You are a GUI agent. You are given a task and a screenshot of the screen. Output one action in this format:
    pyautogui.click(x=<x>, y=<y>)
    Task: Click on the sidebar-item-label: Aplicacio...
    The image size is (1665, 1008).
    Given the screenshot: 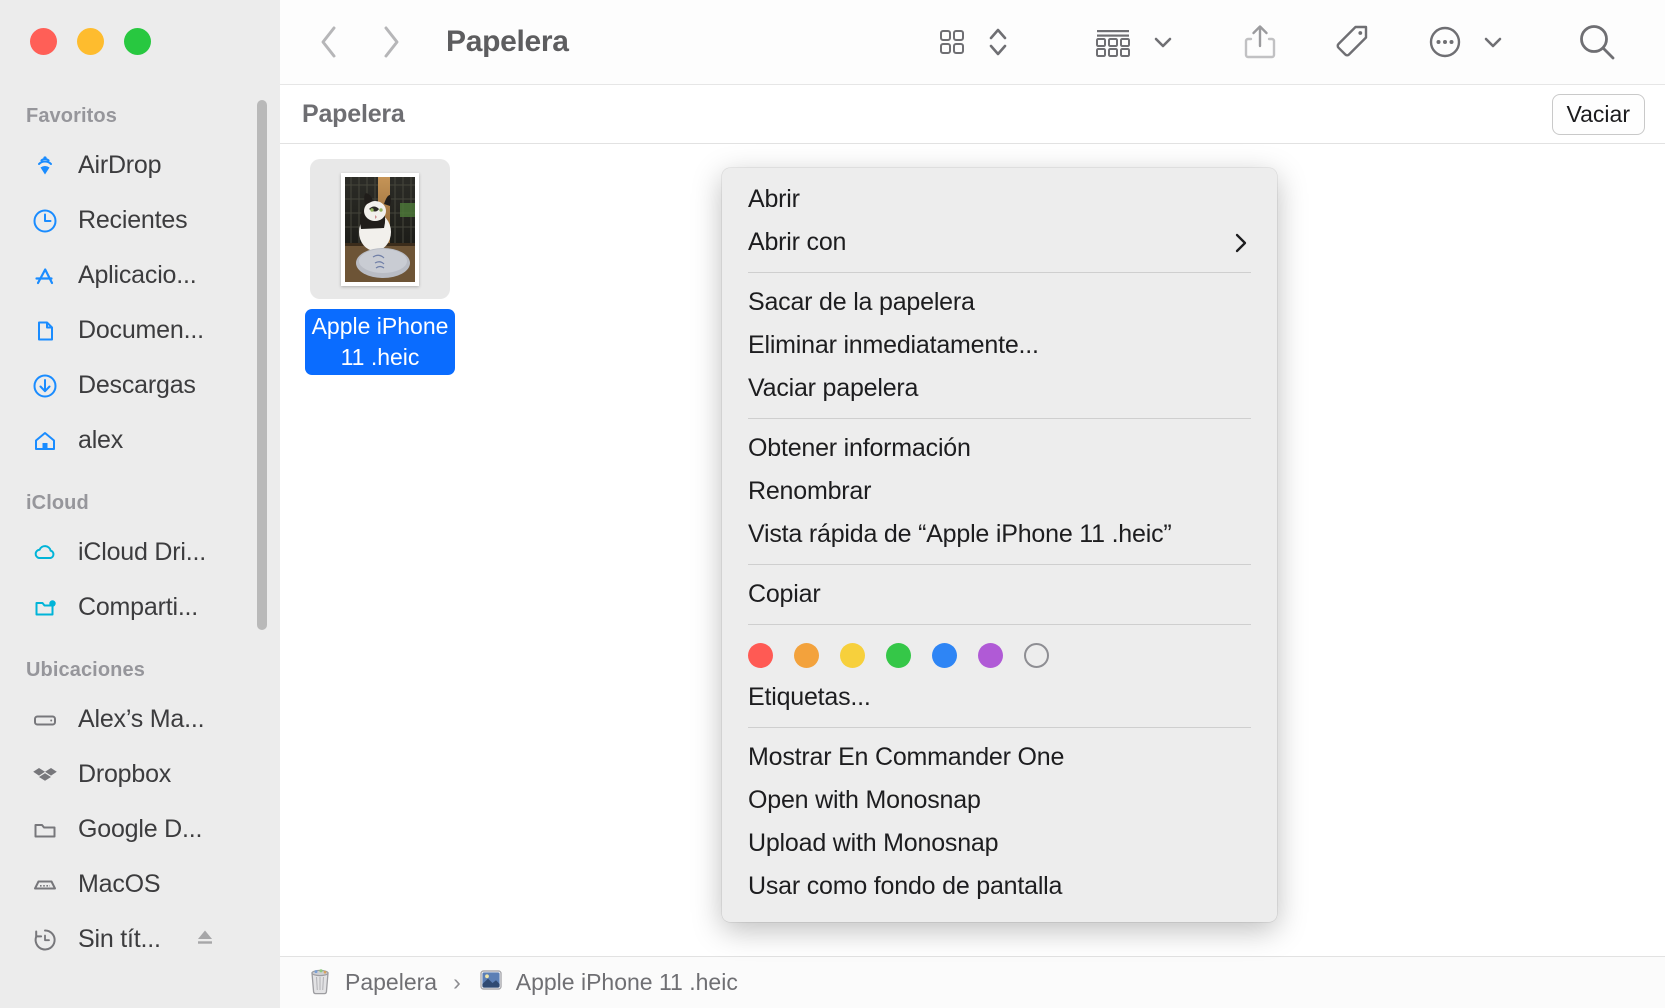 What is the action you would take?
    pyautogui.click(x=137, y=275)
    